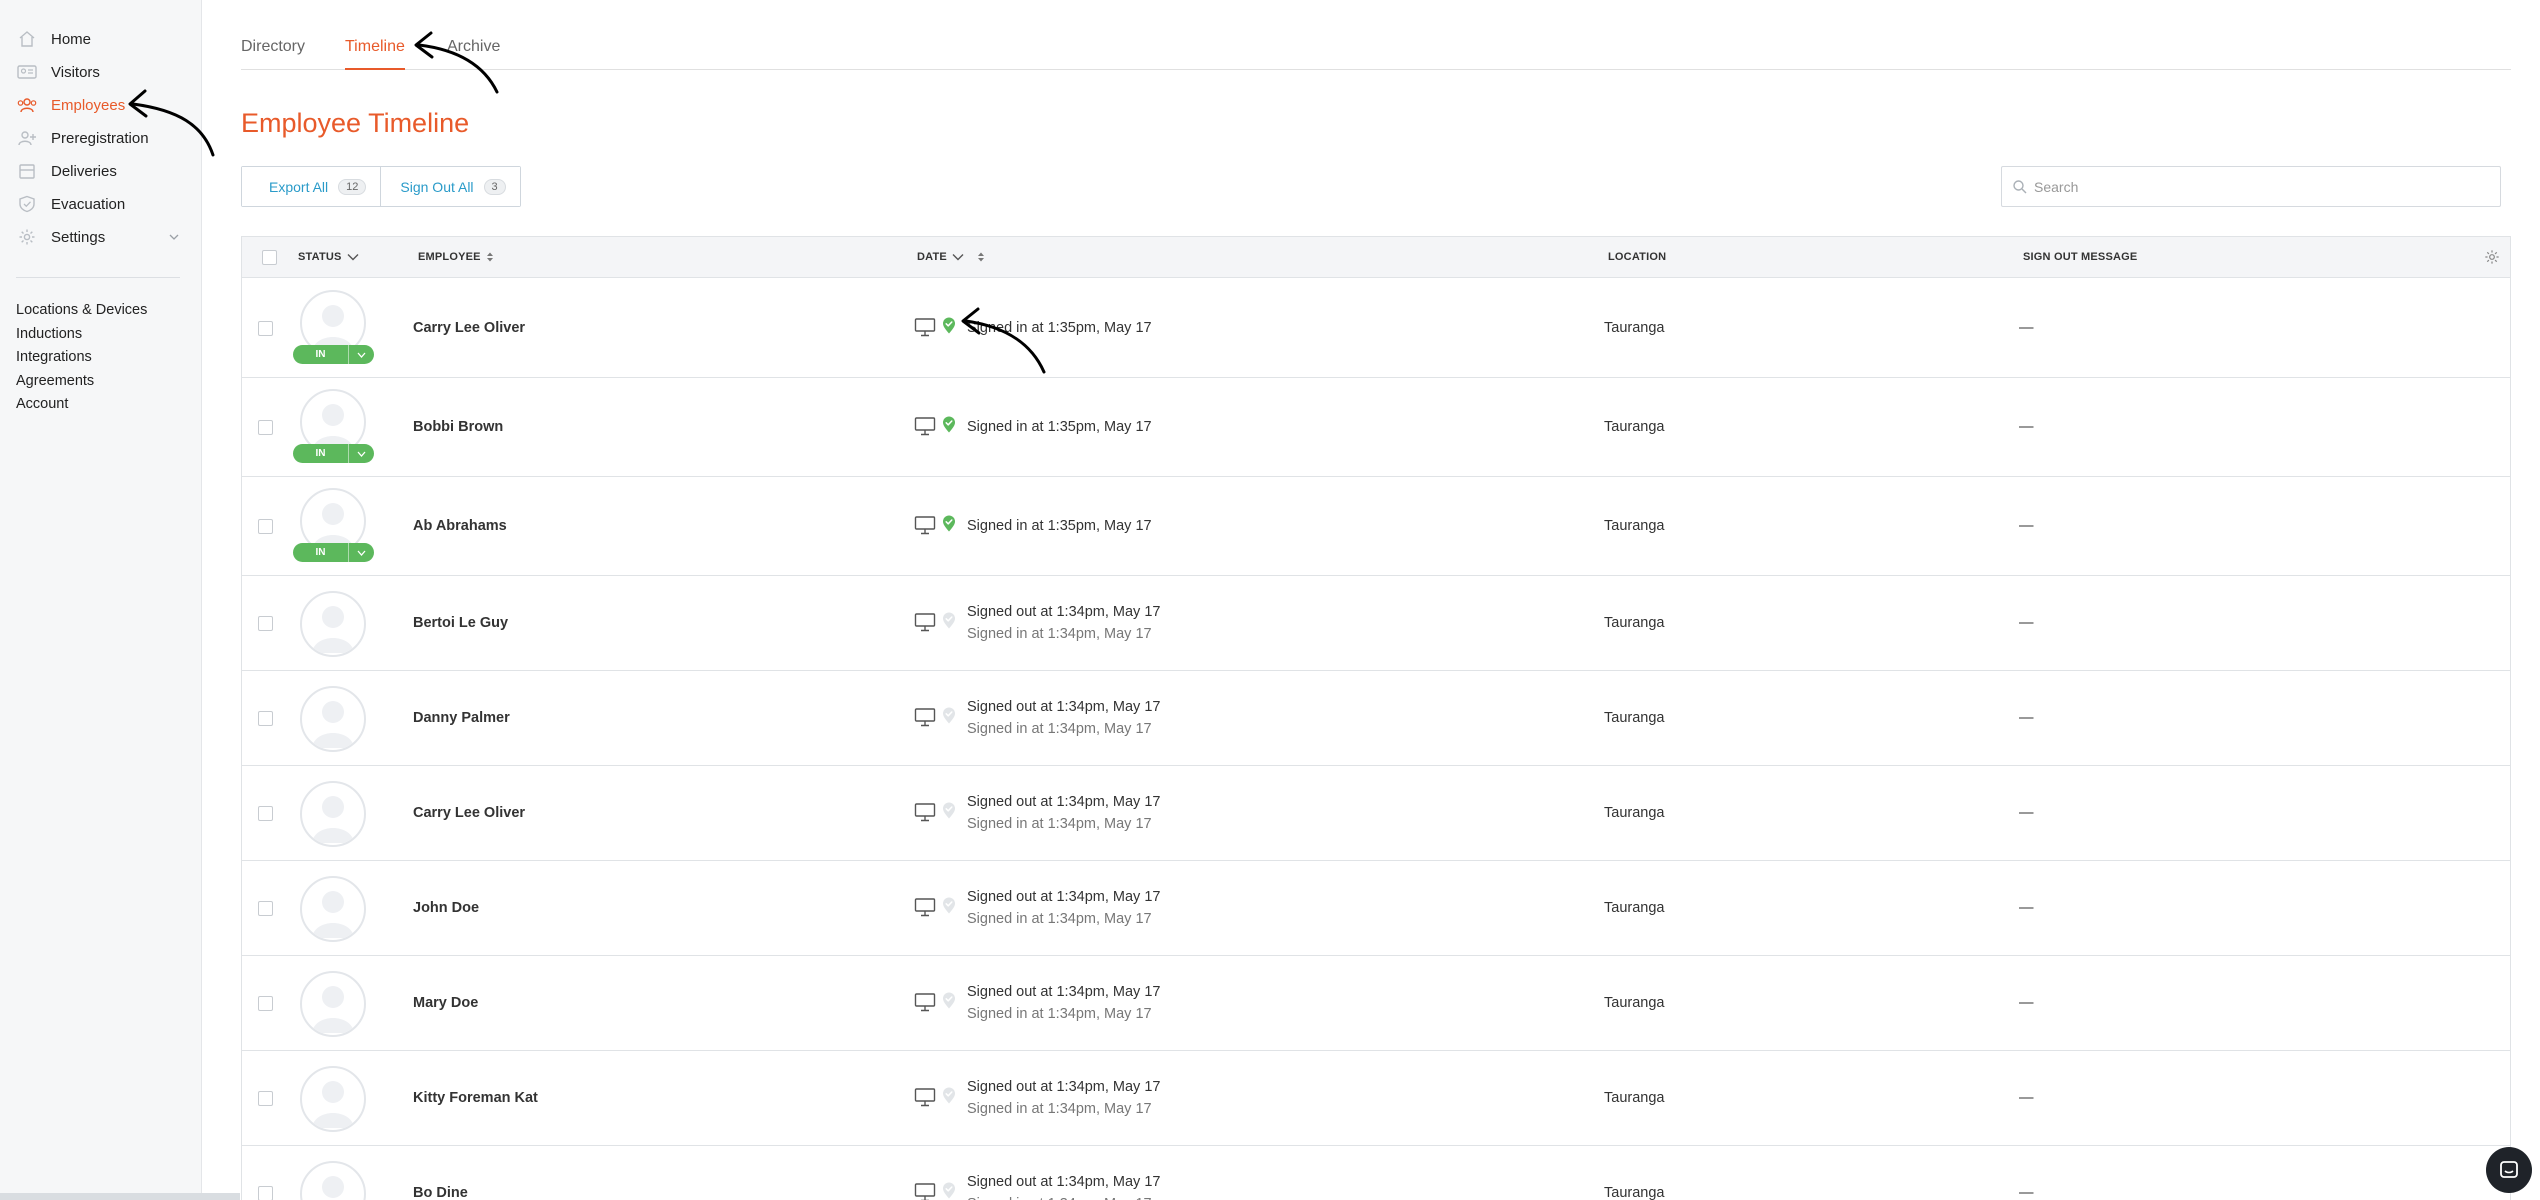  I want to click on export-all-button: Export All 12, so click(311, 186).